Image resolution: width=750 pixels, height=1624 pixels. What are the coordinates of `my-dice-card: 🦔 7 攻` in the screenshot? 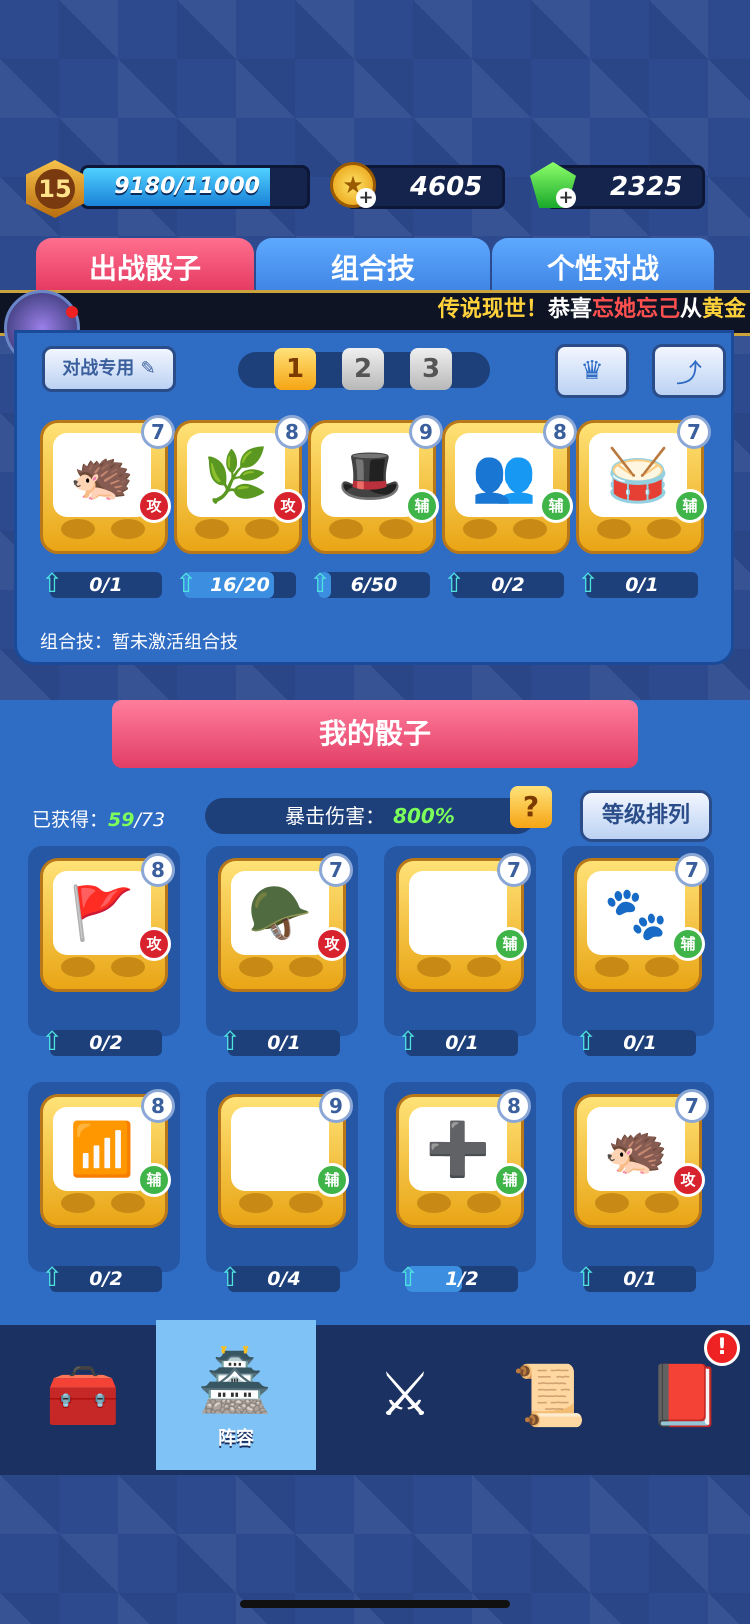 It's located at (641, 1158).